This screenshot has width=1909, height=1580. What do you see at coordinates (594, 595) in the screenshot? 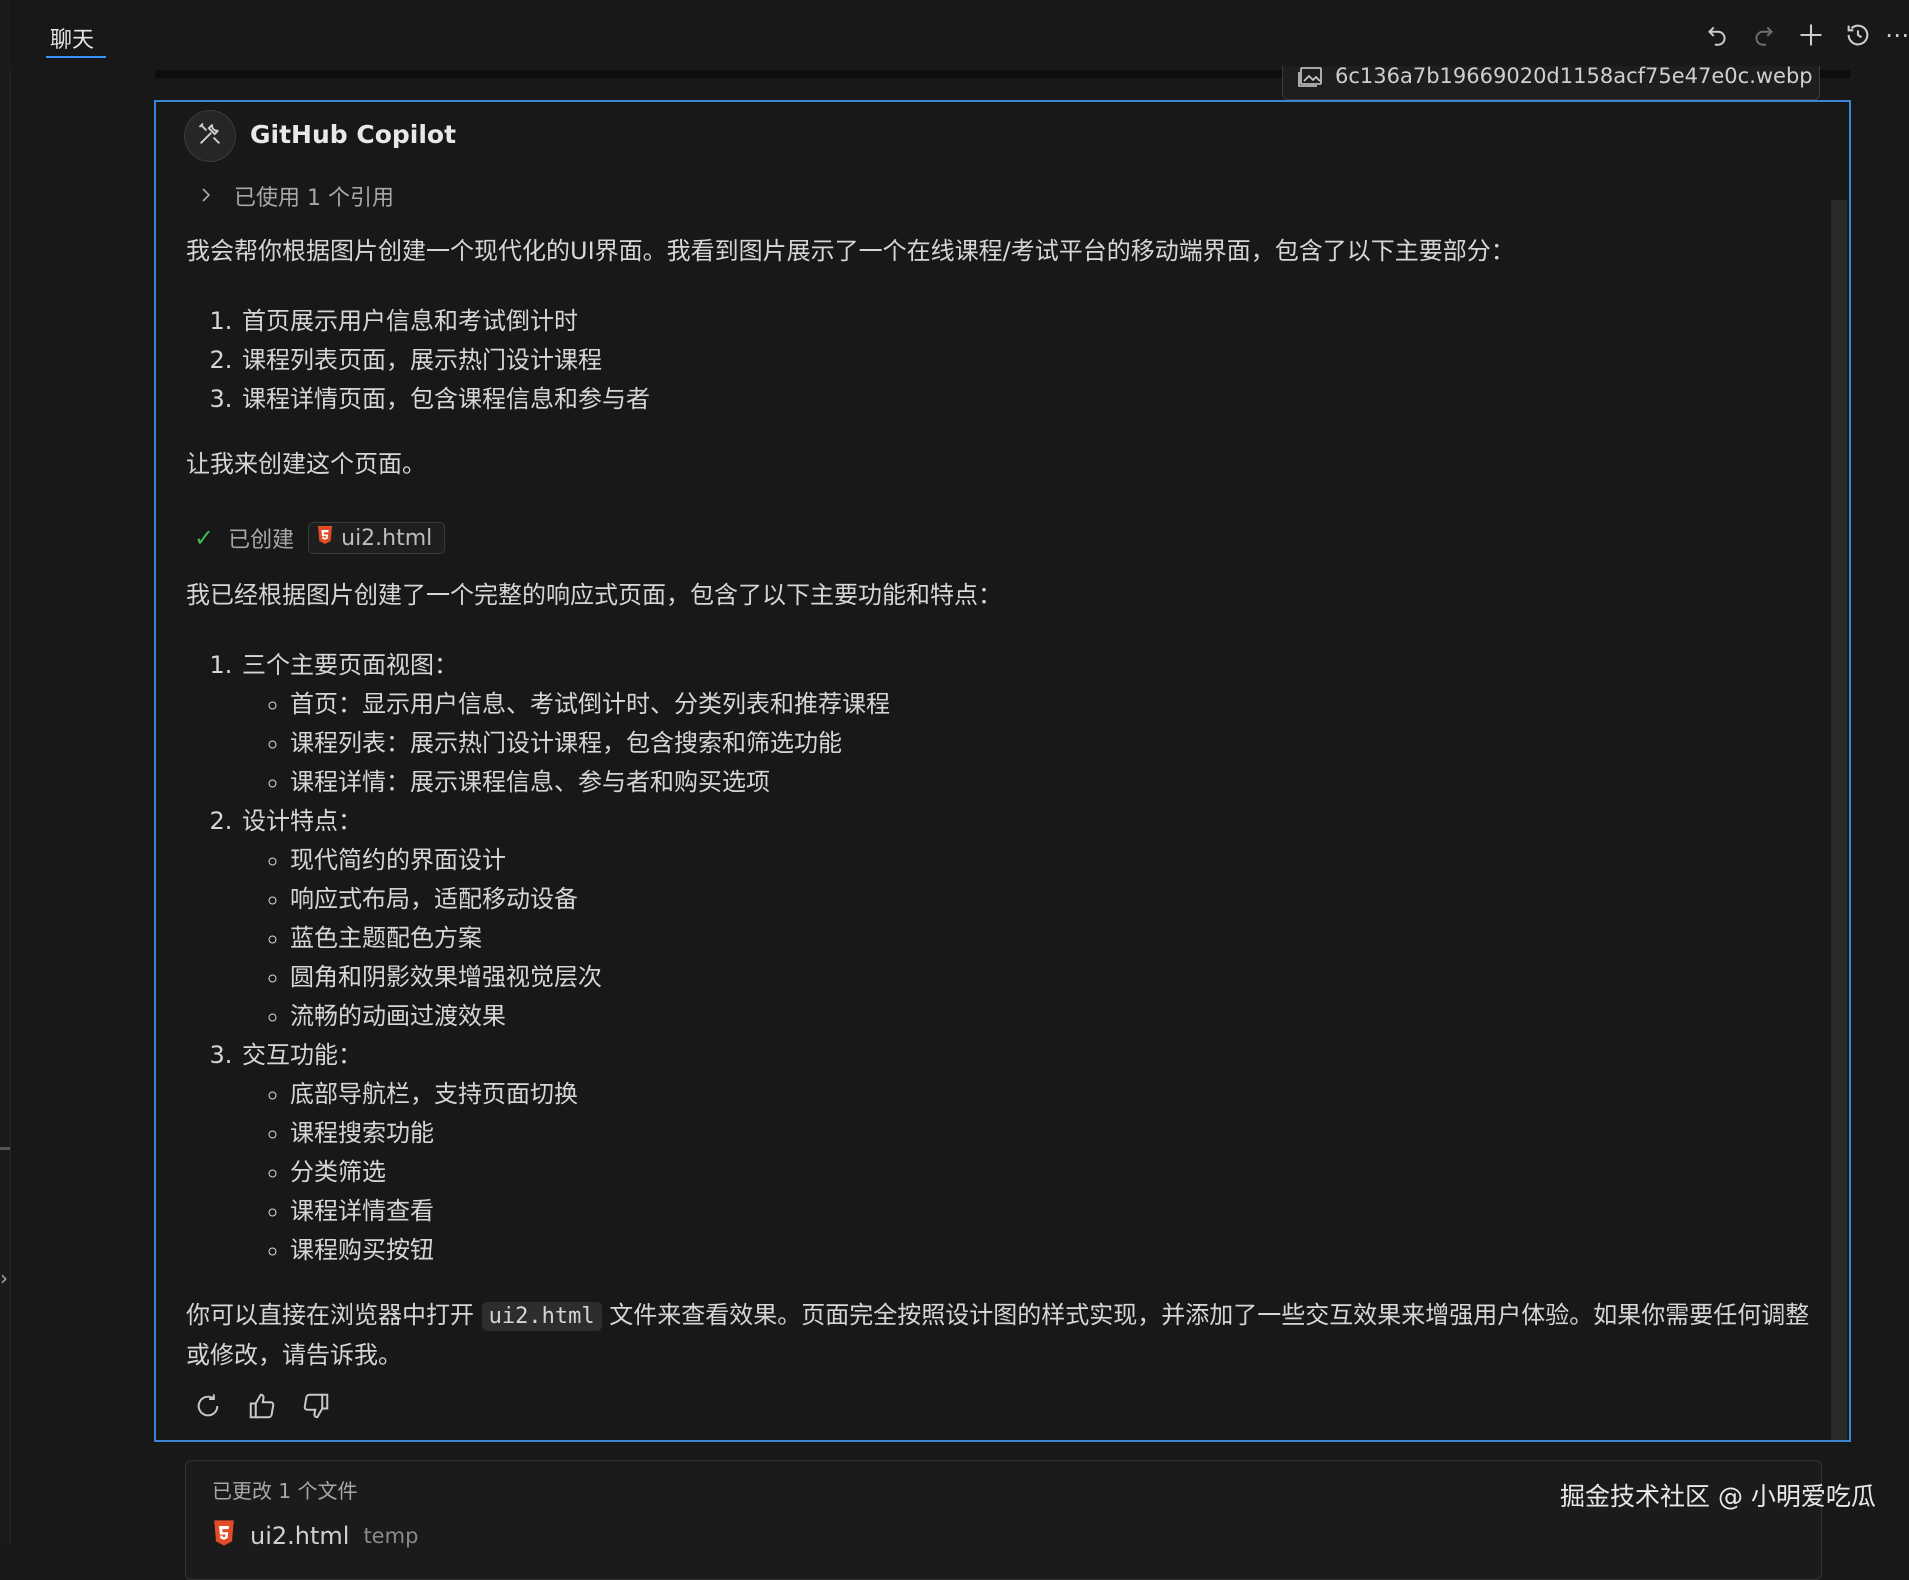
I see `summary-paragraph: 我已经根据图片创建了一个完整的响应式页面，包含了以下主要功能和特点：` at bounding box center [594, 595].